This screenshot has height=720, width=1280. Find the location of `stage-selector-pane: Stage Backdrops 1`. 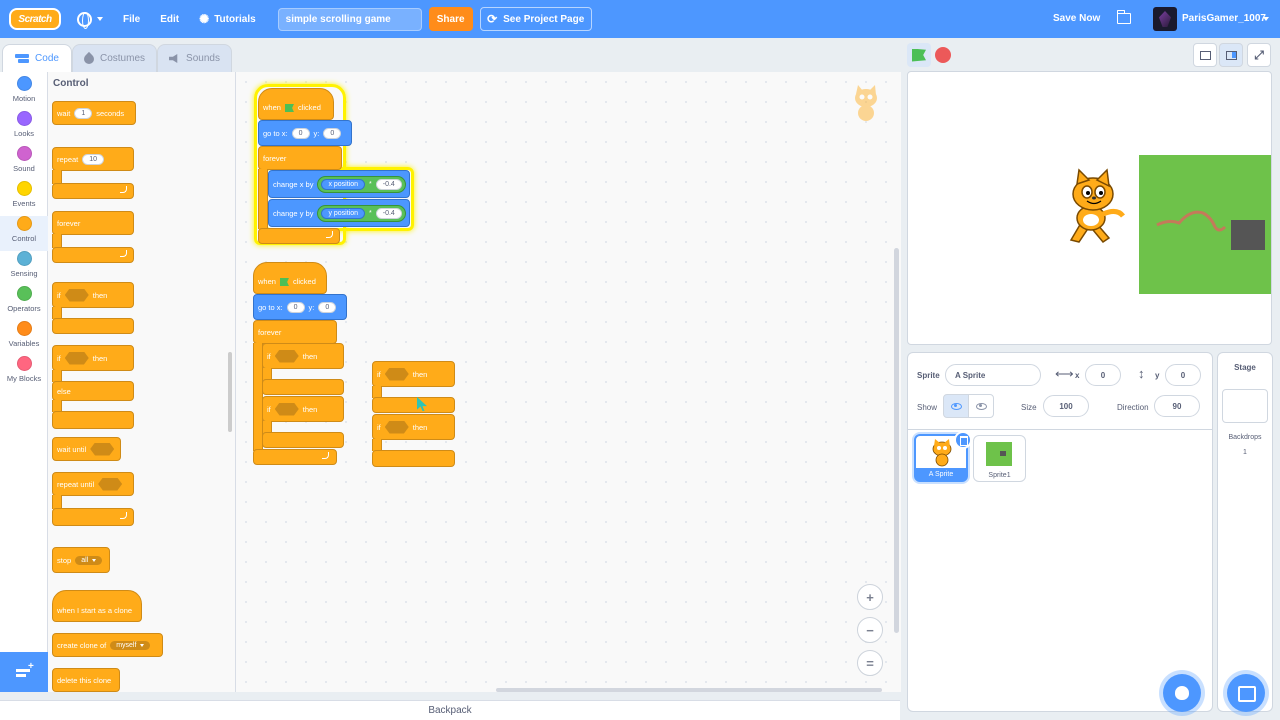

stage-selector-pane: Stage Backdrops 1 is located at coordinates (1245, 532).